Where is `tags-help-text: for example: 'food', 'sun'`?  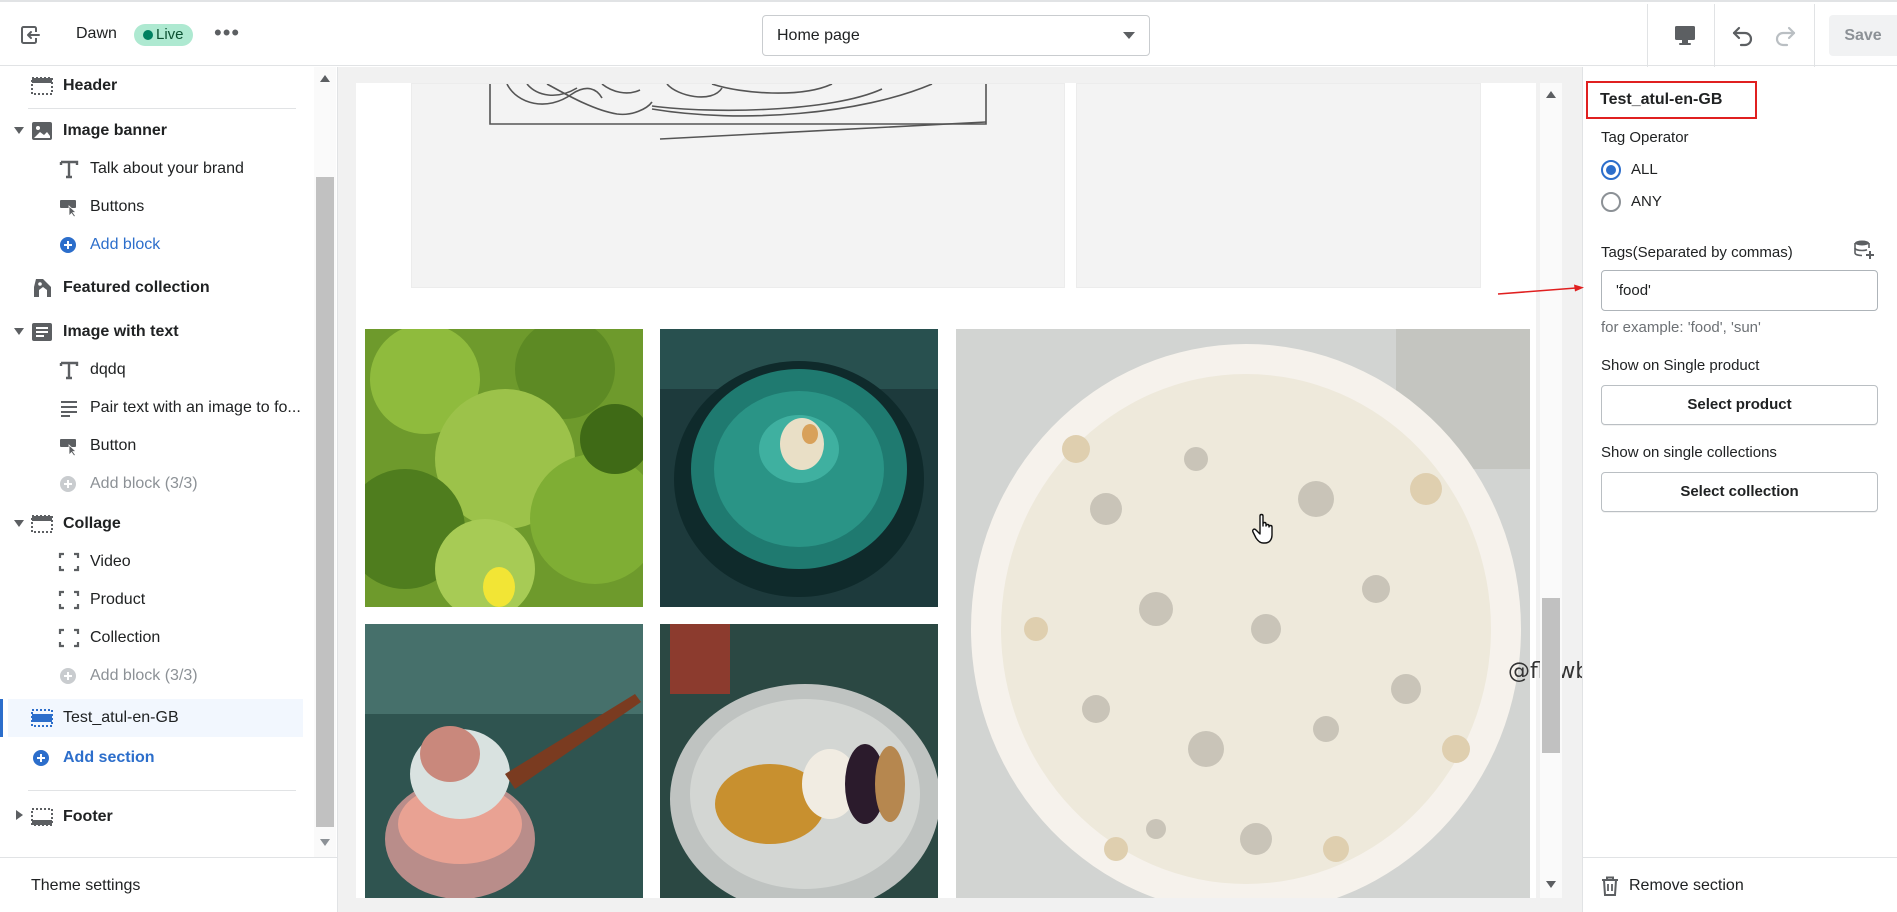 tags-help-text: for example: 'food', 'sun' is located at coordinates (1681, 327).